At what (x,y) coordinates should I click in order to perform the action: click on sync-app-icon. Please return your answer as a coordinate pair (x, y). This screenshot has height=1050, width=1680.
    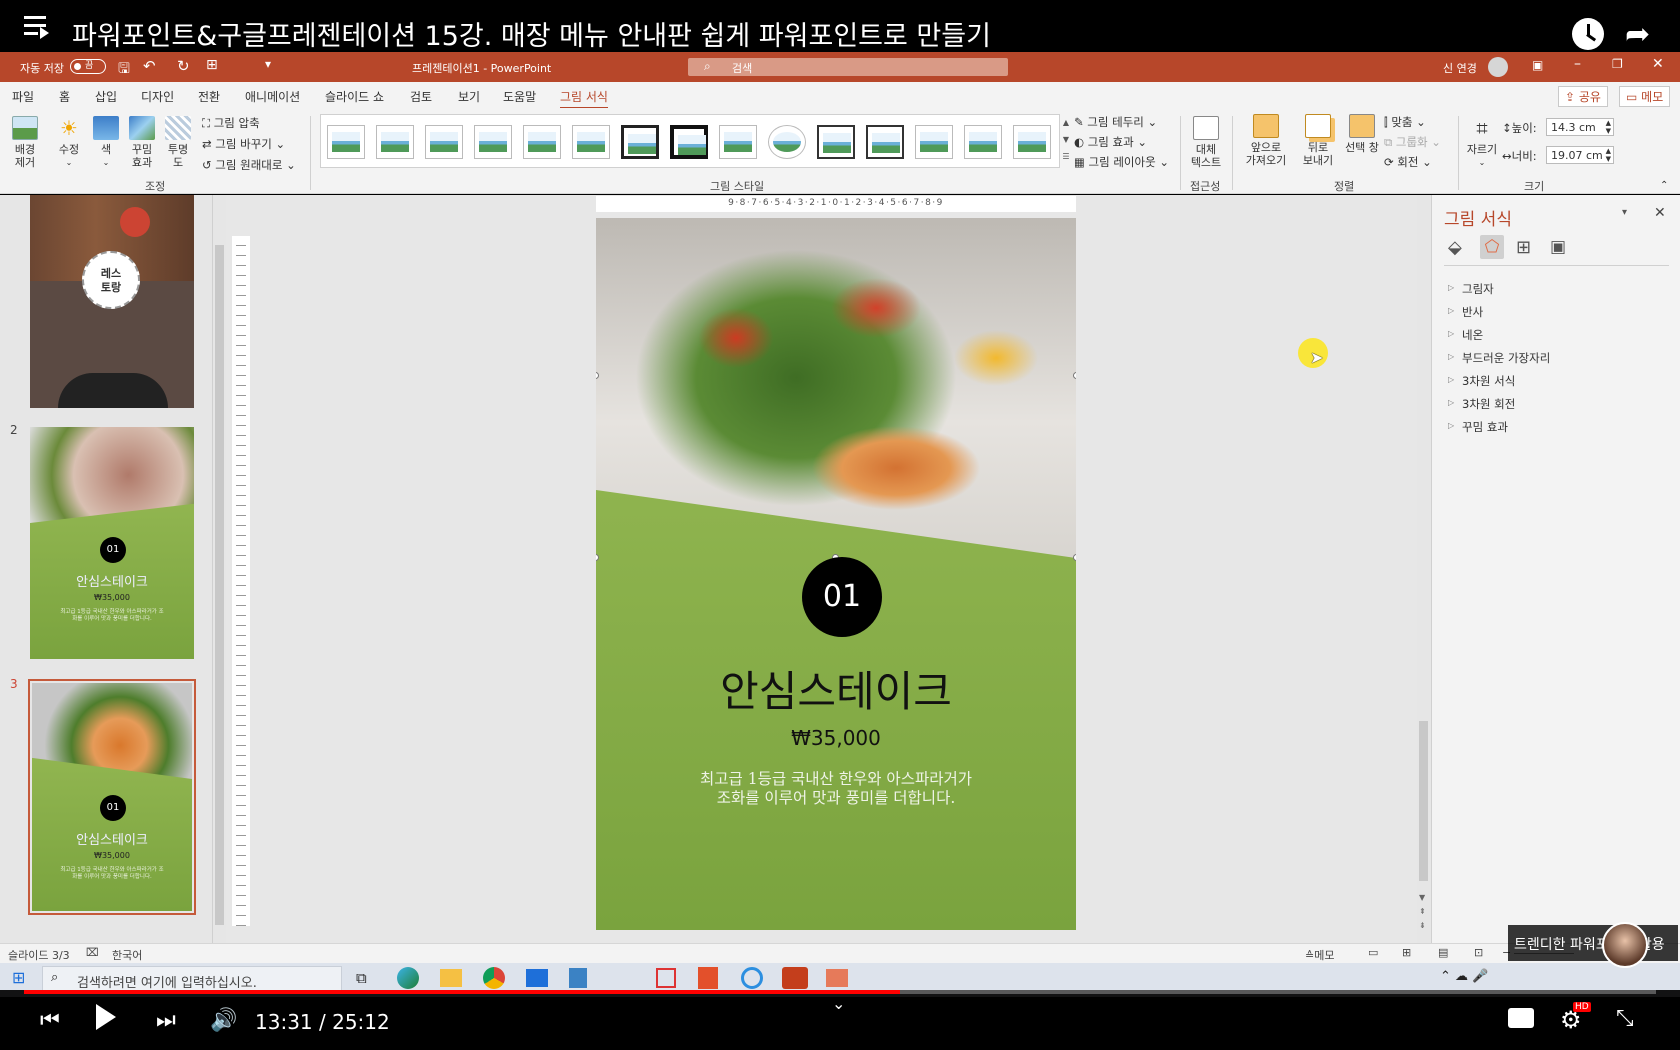
    Looking at the image, I should click on (666, 978).